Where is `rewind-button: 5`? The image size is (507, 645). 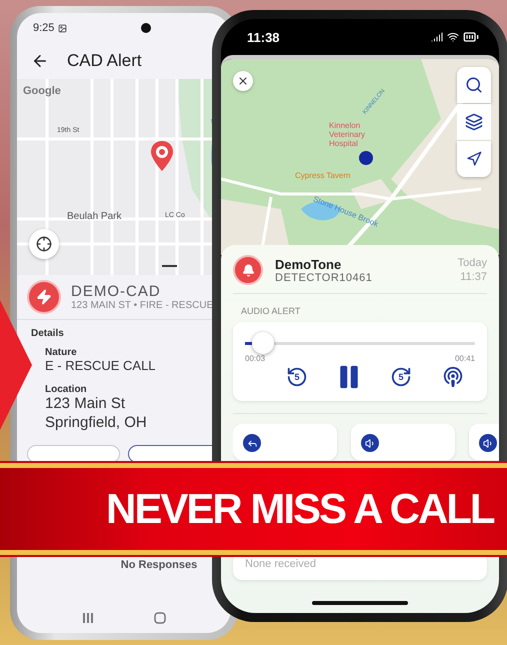
rewind-button: 5 is located at coordinates (297, 377).